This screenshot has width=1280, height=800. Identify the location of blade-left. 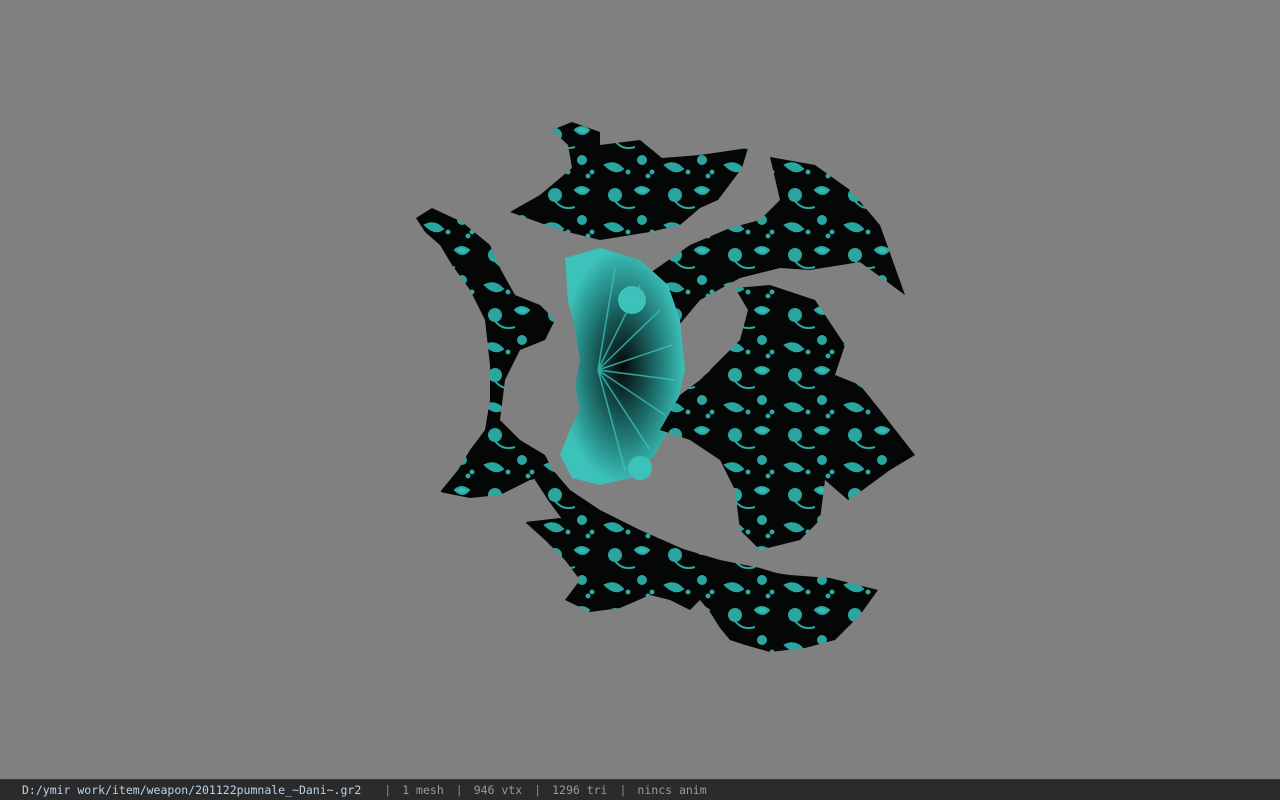
(485, 353).